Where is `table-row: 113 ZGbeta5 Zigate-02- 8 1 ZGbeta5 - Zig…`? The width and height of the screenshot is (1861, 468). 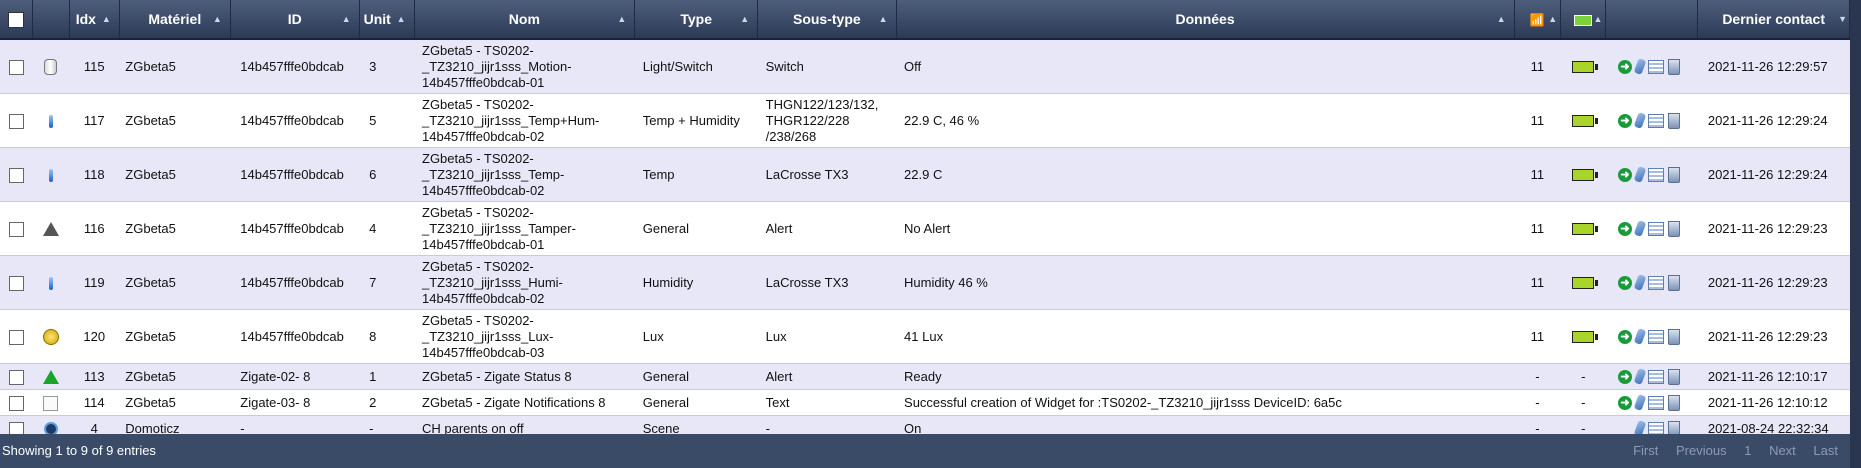 table-row: 113 ZGbeta5 Zigate-02- 8 1 ZGbeta5 - Zig… is located at coordinates (925, 376).